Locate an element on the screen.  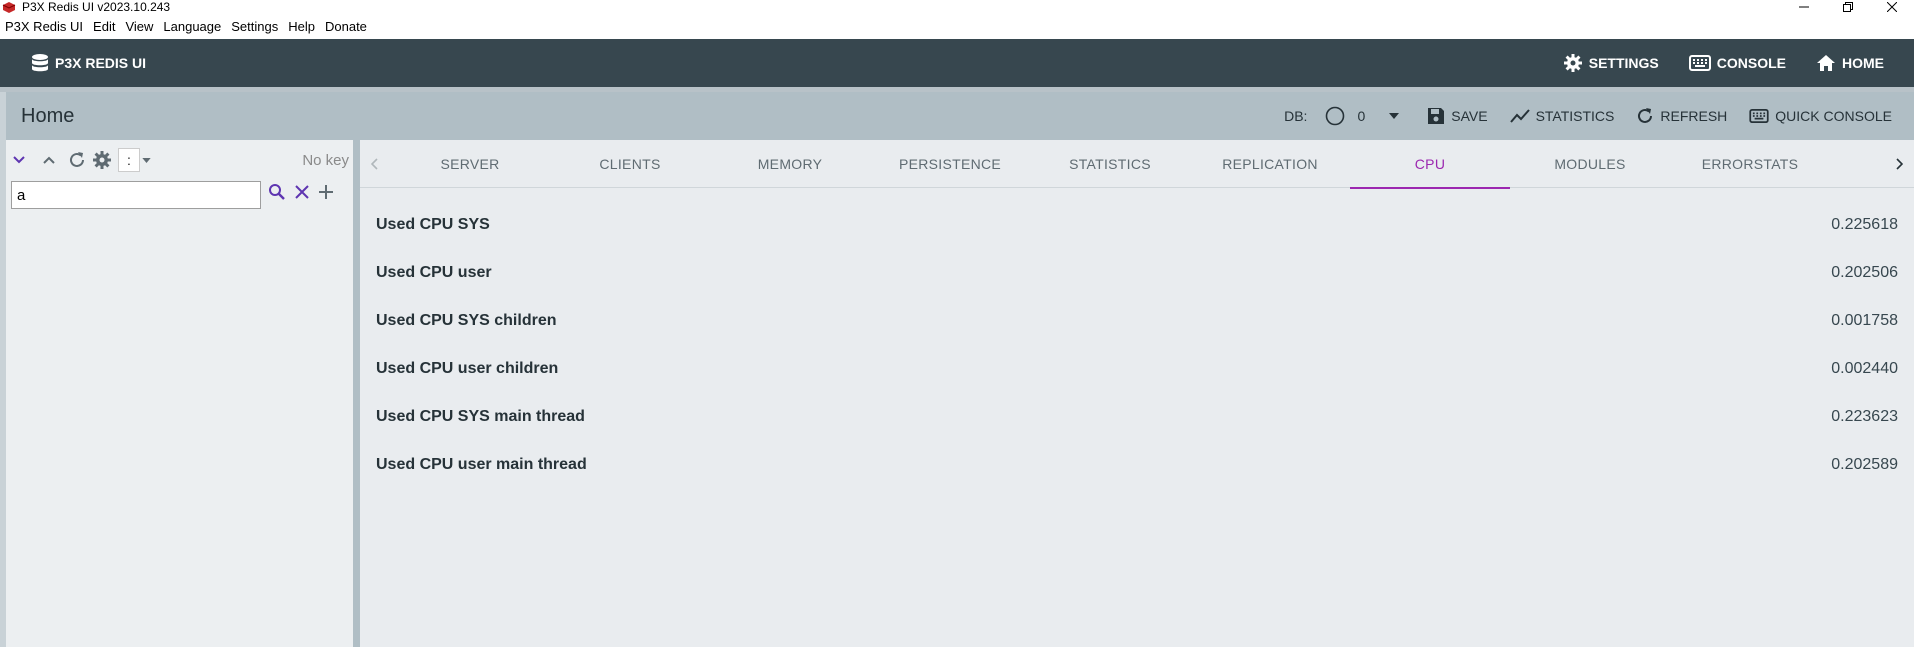
refresh-tree-button is located at coordinates (77, 160).